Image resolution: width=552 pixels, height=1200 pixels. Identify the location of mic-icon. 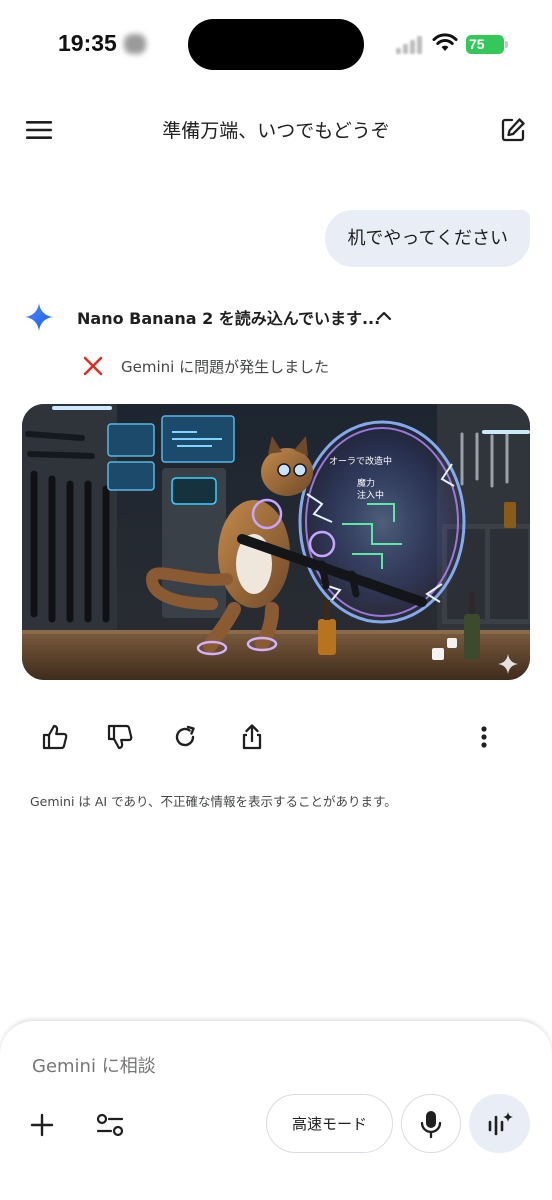
(431, 1124).